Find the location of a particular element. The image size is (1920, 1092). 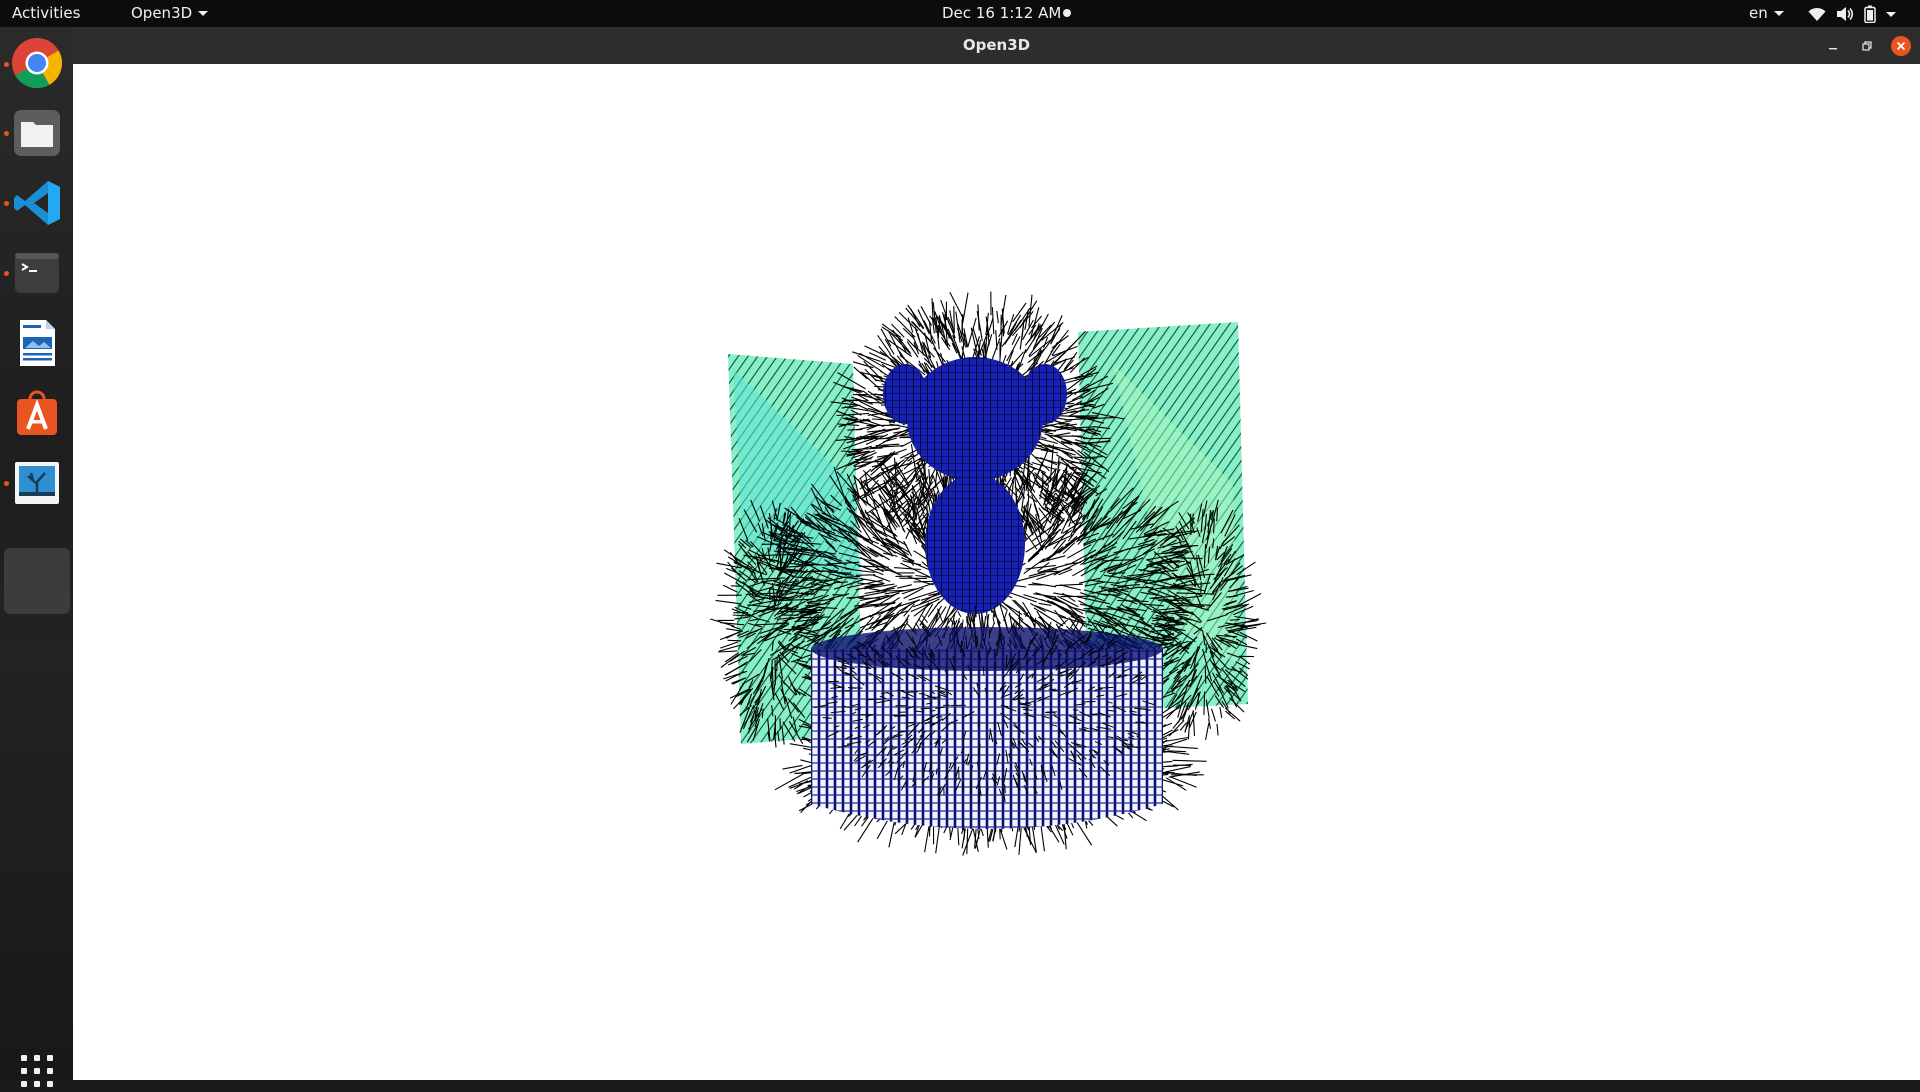

activities-button: Activities is located at coordinates (46, 13).